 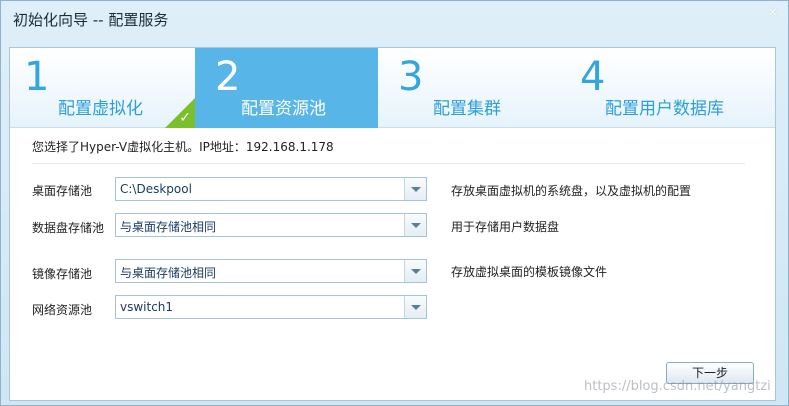 What do you see at coordinates (62, 191) in the screenshot?
I see `desktop-pool-label: 桌面存储池` at bounding box center [62, 191].